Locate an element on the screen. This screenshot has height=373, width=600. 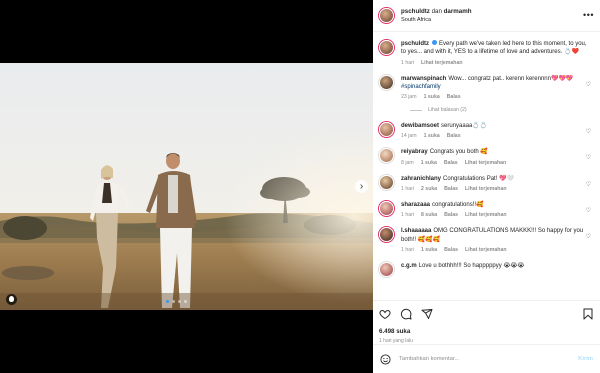
post-comment-button: Kirim is located at coordinates (585, 359).